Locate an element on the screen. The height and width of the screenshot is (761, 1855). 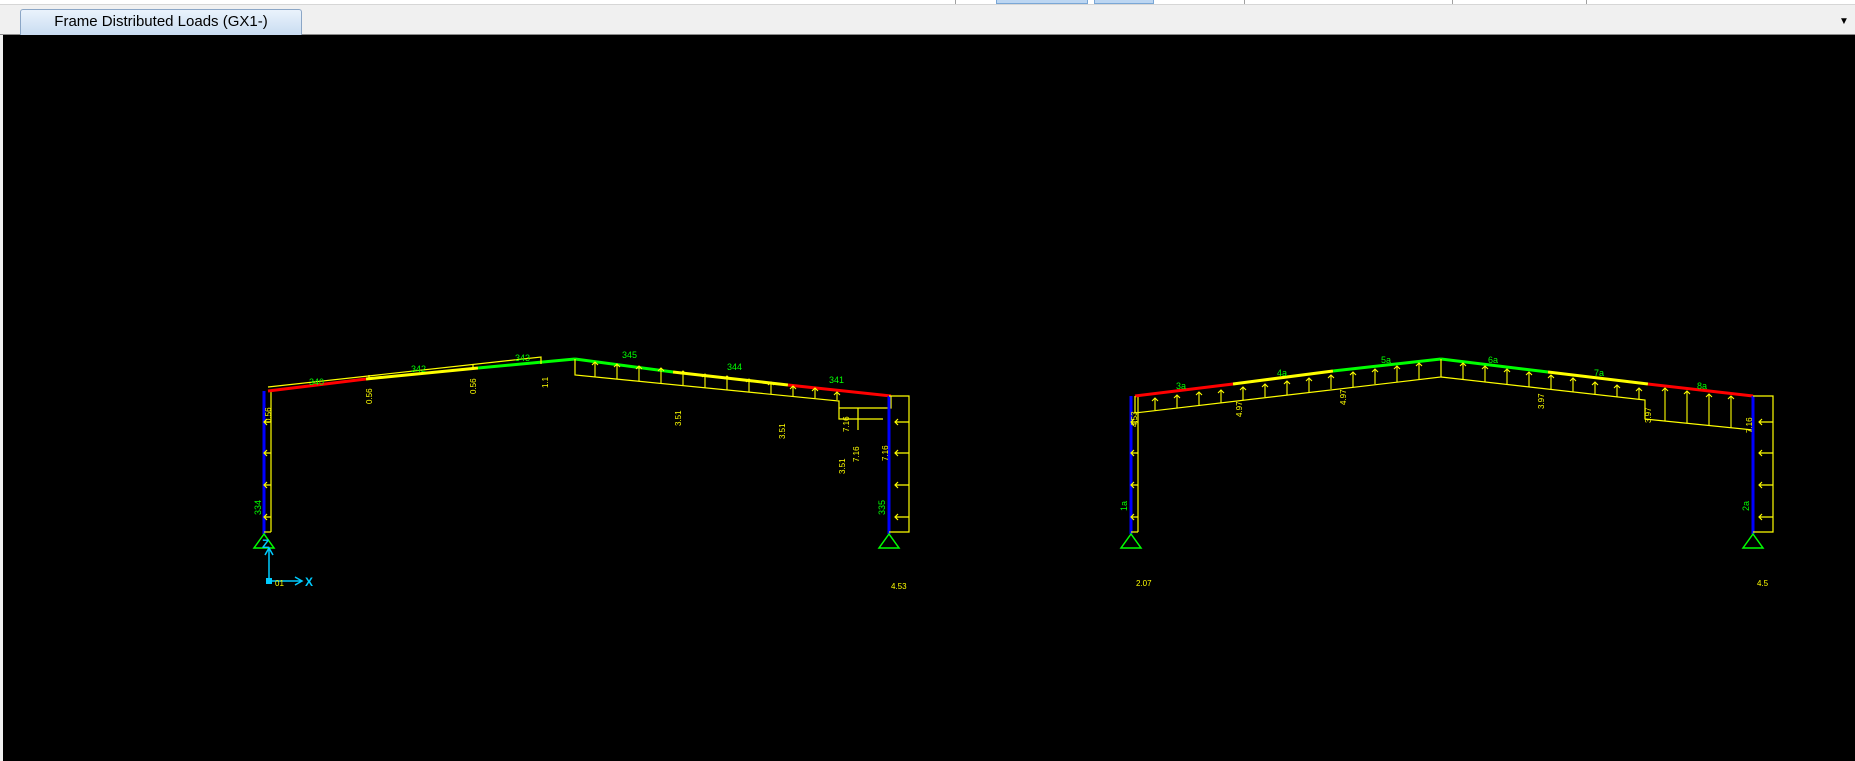
load-value: 4.53 is located at coordinates (1134, 419).